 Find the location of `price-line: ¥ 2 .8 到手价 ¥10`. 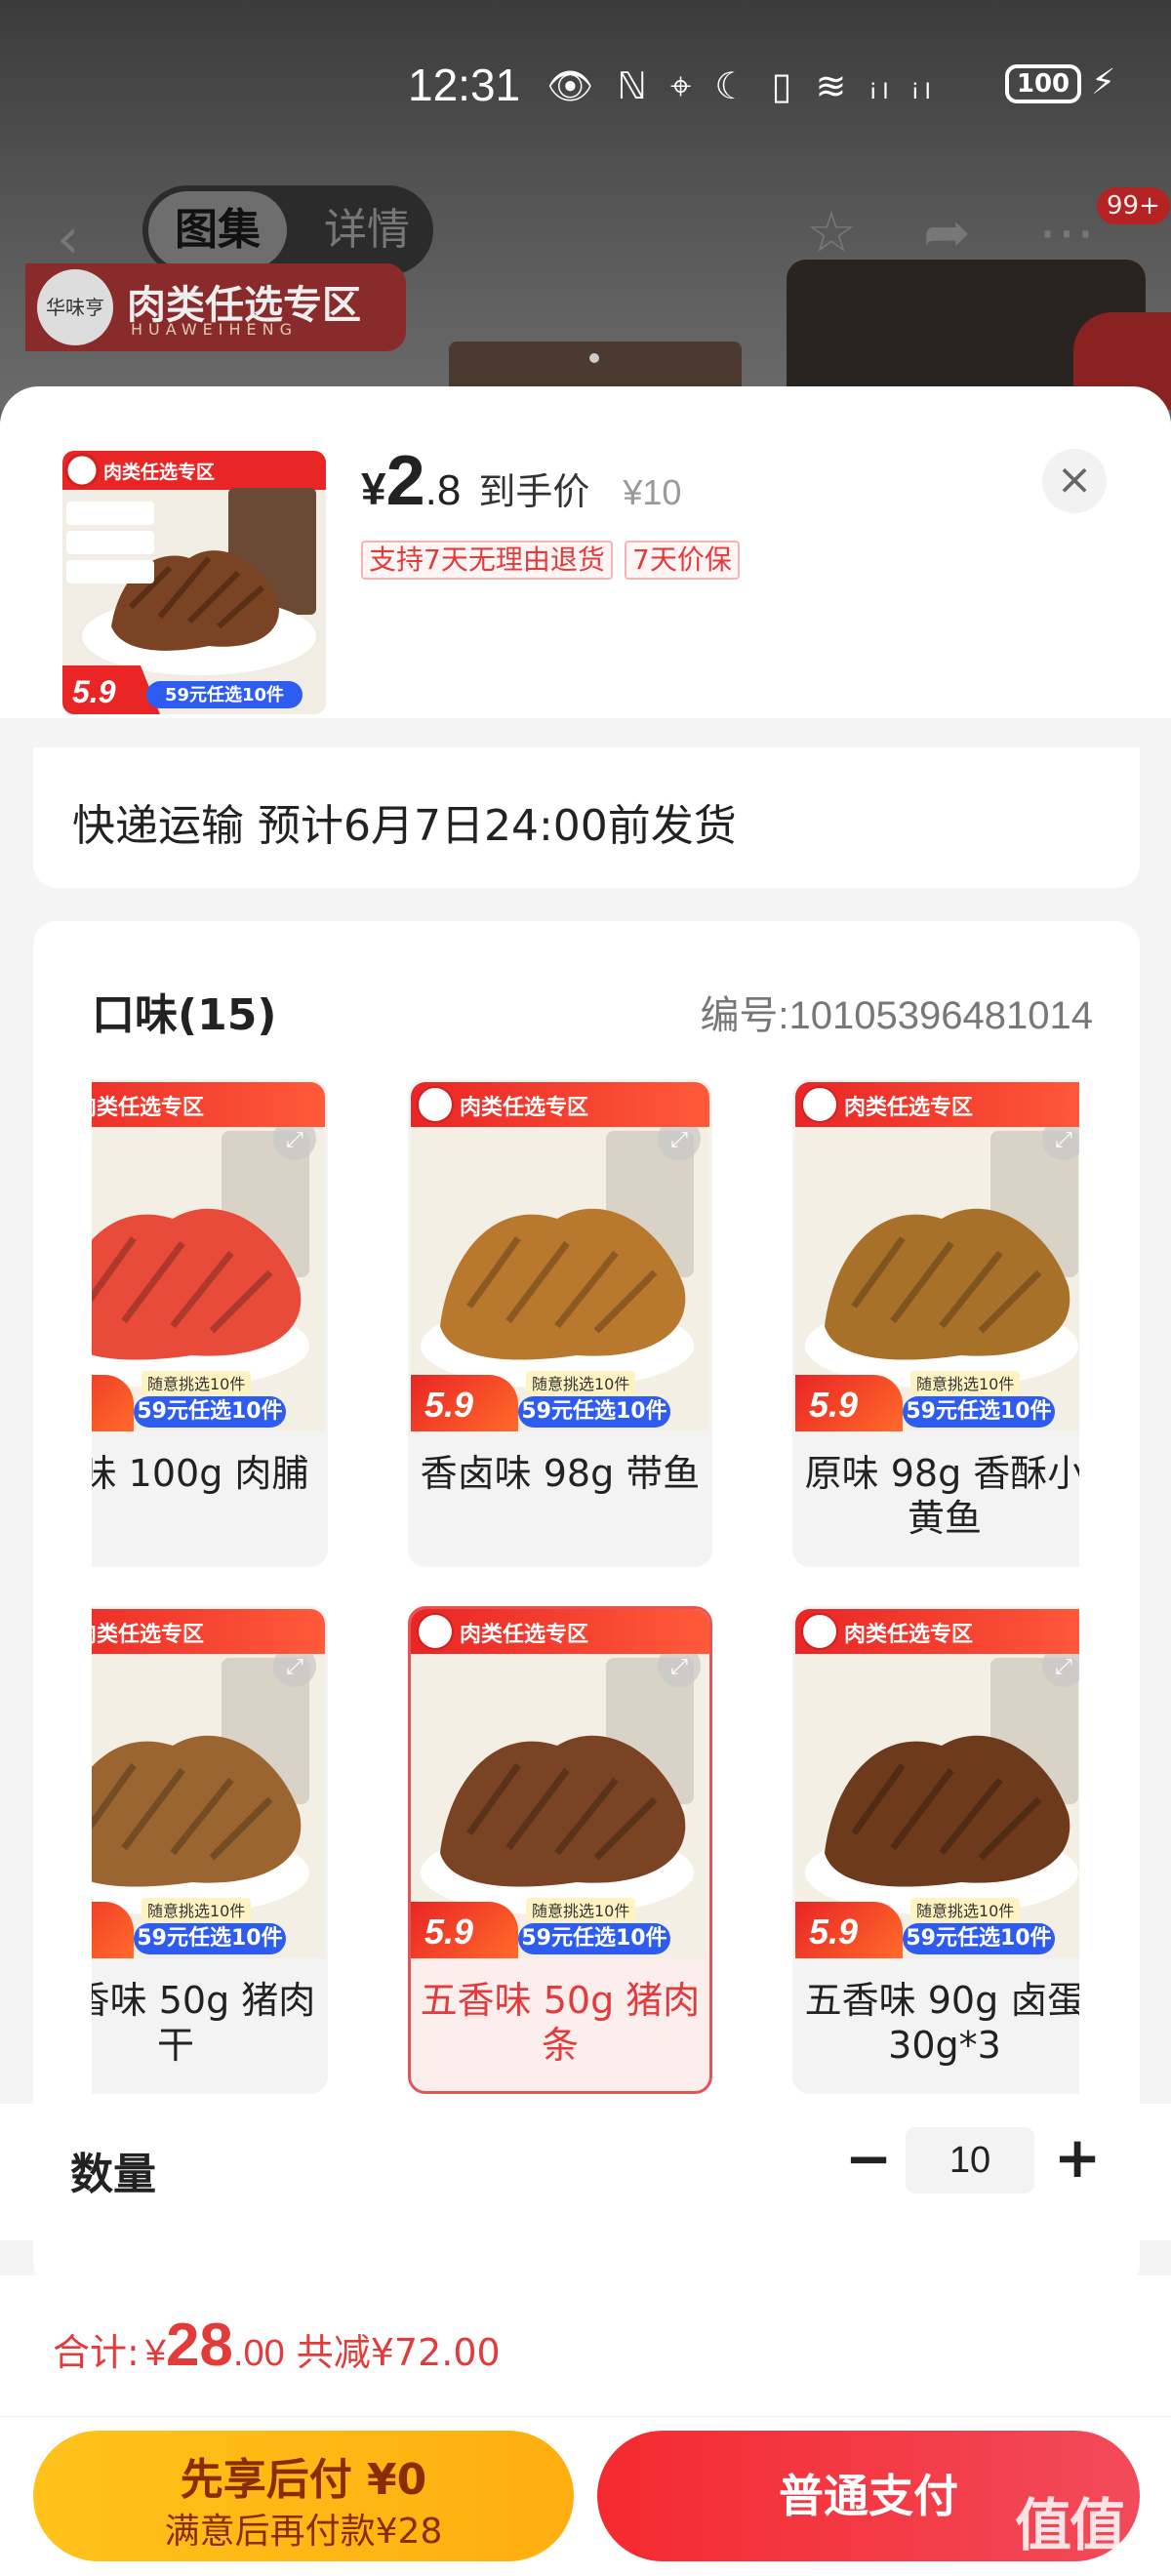

price-line: ¥ 2 .8 到手价 ¥10 is located at coordinates (521, 485).